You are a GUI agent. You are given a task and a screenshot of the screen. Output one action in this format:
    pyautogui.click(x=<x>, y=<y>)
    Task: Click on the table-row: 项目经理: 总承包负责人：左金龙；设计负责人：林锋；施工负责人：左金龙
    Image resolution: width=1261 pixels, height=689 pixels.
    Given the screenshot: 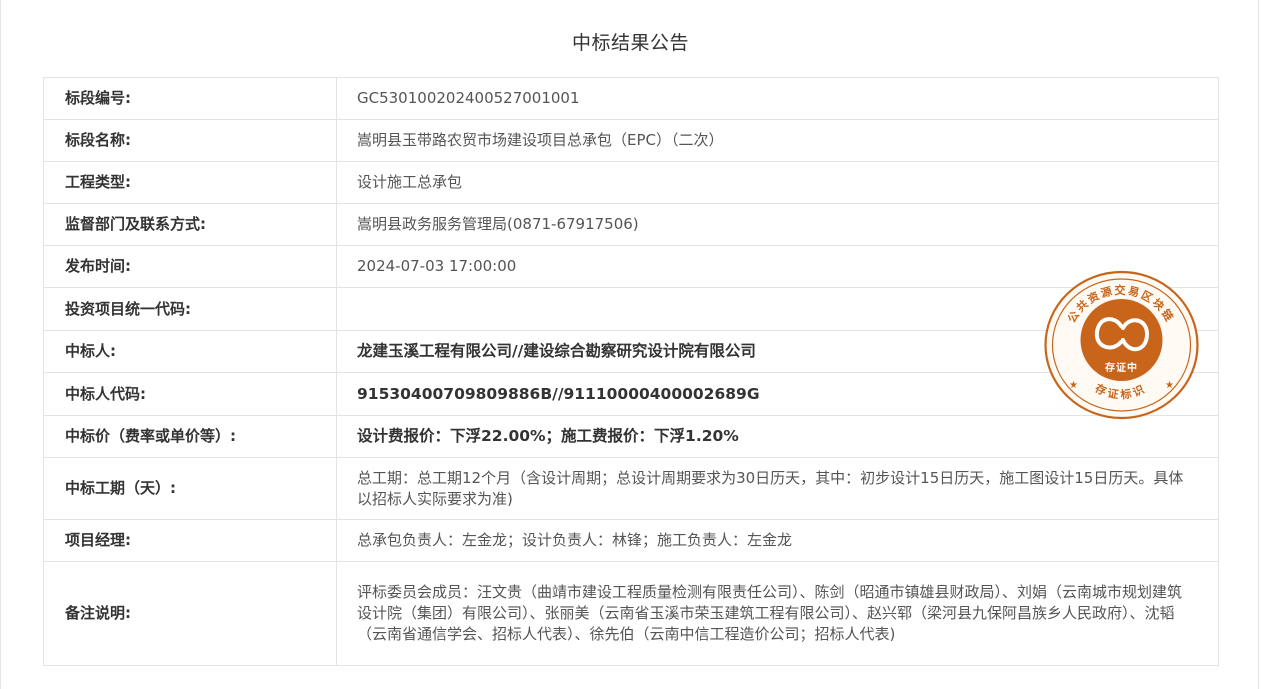 What is the action you would take?
    pyautogui.click(x=631, y=540)
    